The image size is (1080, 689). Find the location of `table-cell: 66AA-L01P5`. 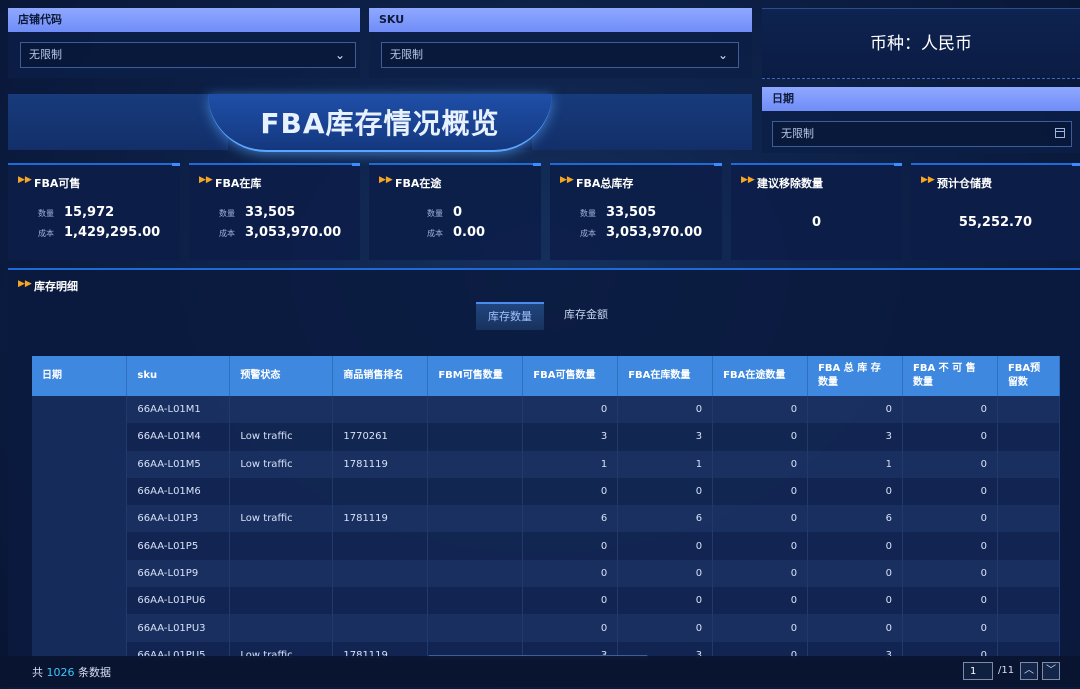

table-cell: 66AA-L01P5 is located at coordinates (178, 546).